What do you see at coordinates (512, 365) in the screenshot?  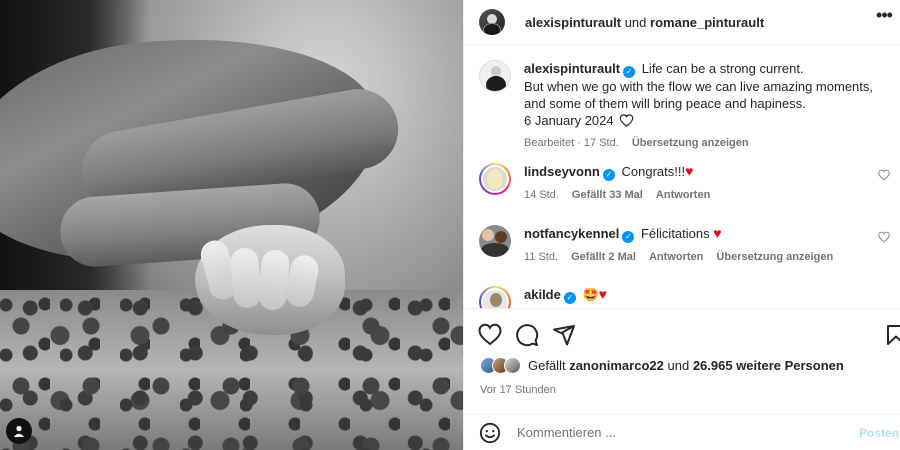 I see `liker-avatar` at bounding box center [512, 365].